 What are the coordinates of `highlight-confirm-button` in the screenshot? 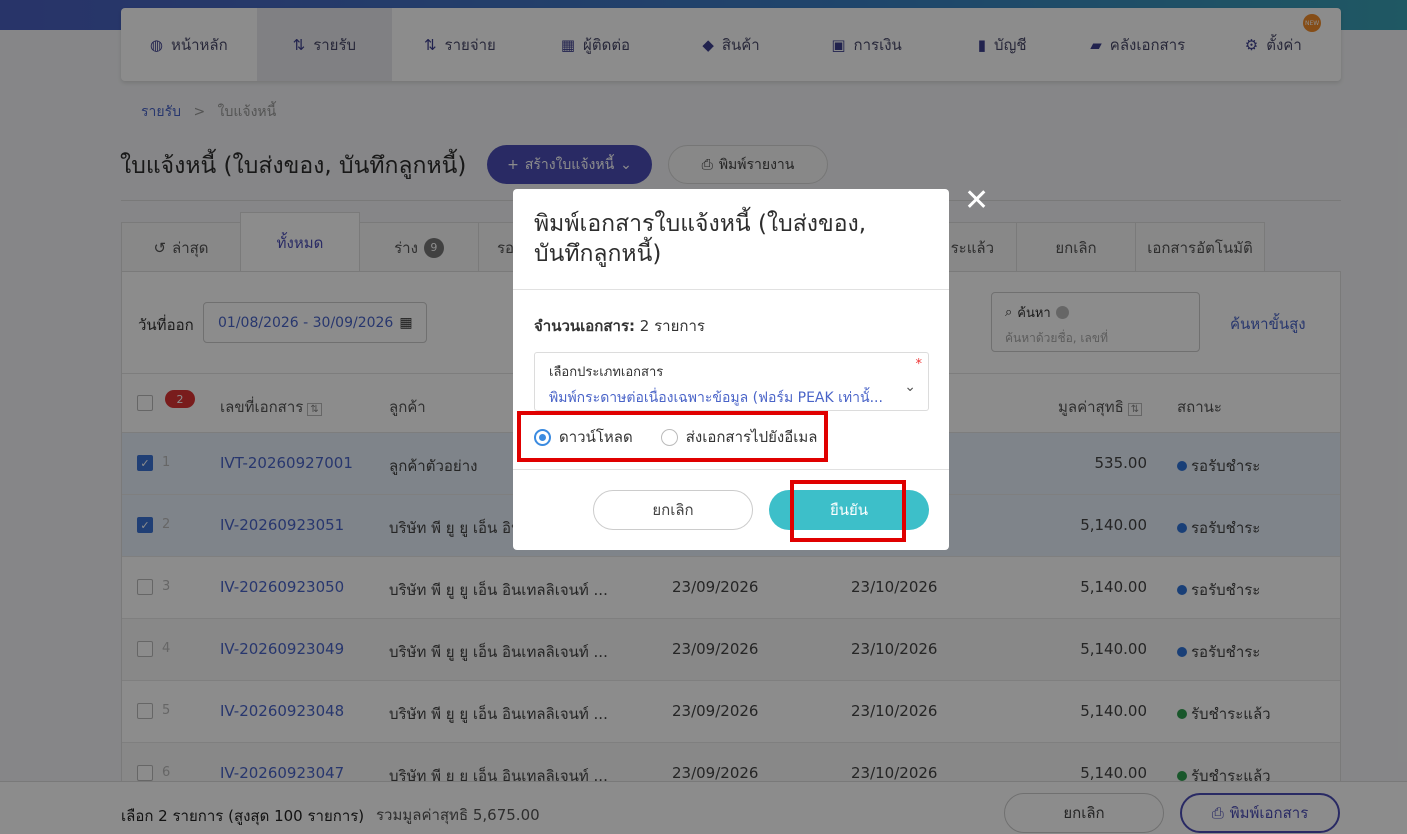 It's located at (848, 511).